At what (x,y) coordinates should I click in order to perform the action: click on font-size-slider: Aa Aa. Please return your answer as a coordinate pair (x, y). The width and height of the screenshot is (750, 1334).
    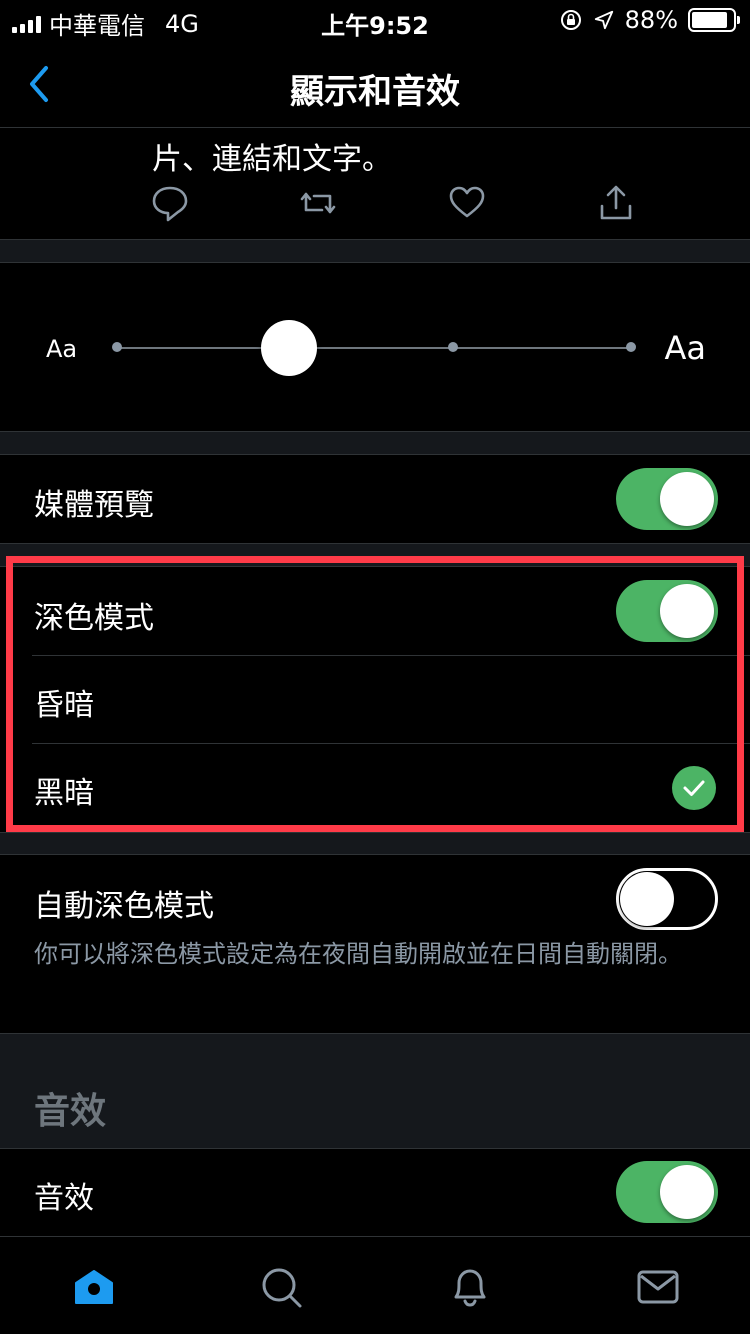
    Looking at the image, I should click on (375, 347).